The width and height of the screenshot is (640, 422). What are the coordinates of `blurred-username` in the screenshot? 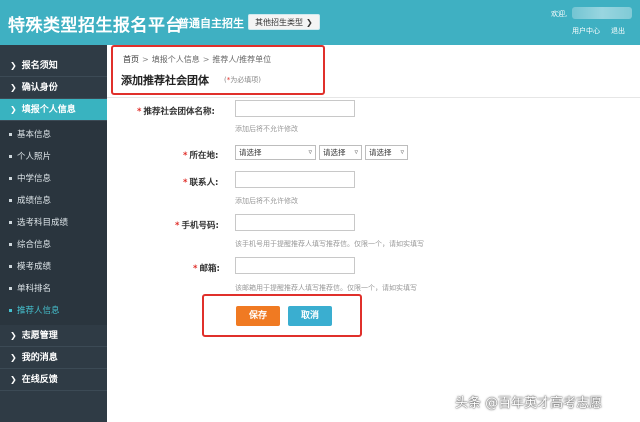 It's located at (602, 13).